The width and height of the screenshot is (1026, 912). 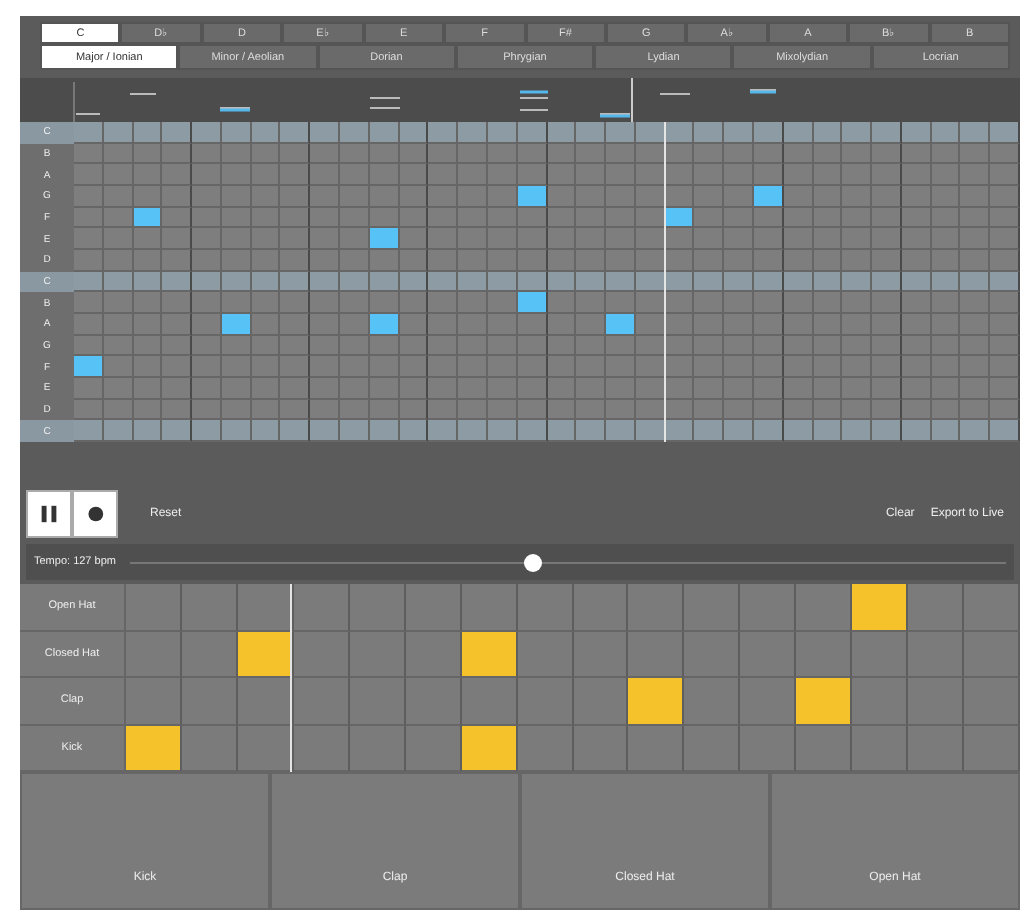 I want to click on record-button, so click(x=95, y=514).